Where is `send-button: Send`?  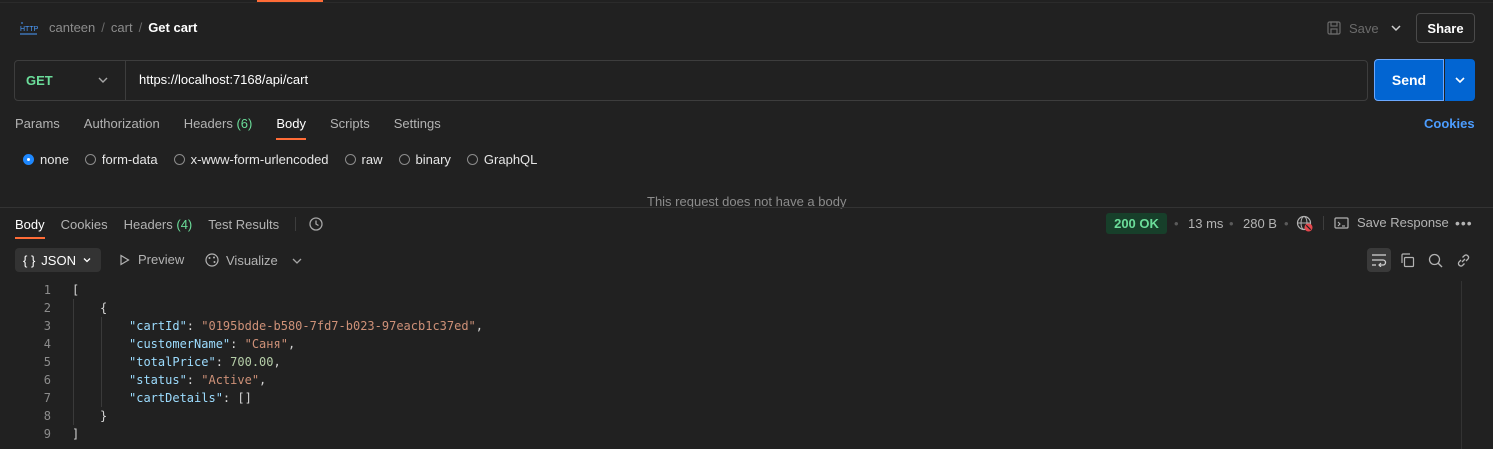
send-button: Send is located at coordinates (1409, 80).